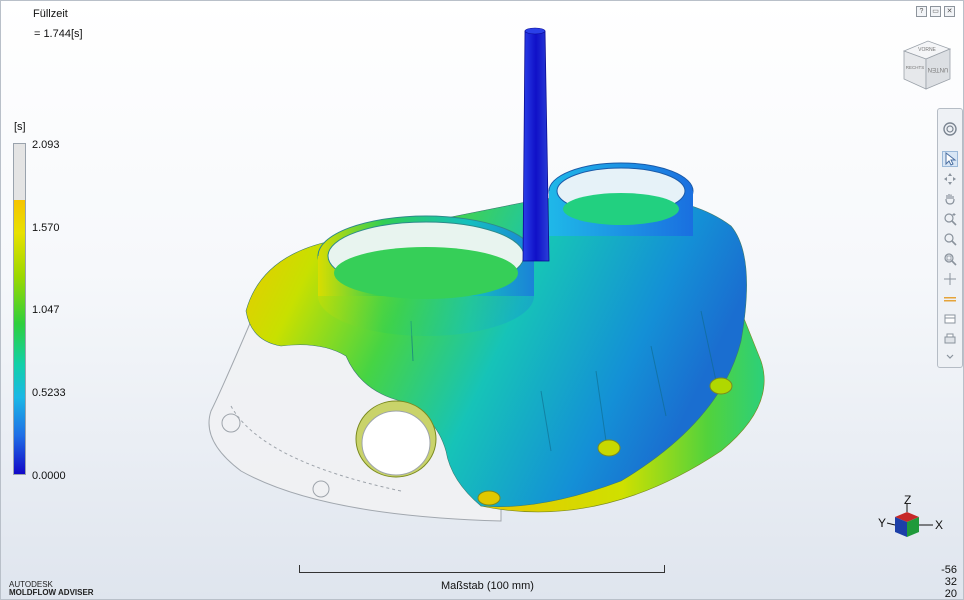 The width and height of the screenshot is (964, 600). Describe the element at coordinates (49, 393) in the screenshot. I see `legend-label-4: 0.5233` at that location.